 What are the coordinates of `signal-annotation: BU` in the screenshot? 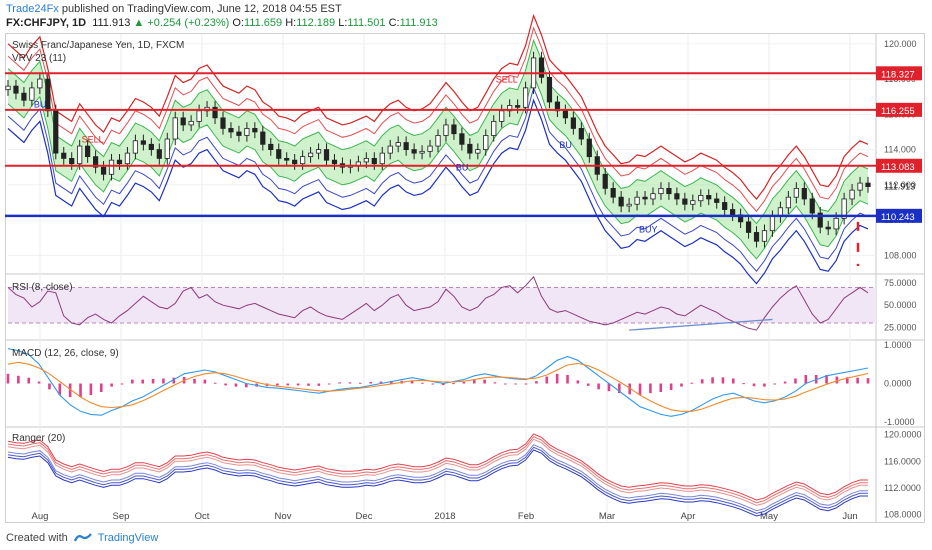 It's located at (462, 168).